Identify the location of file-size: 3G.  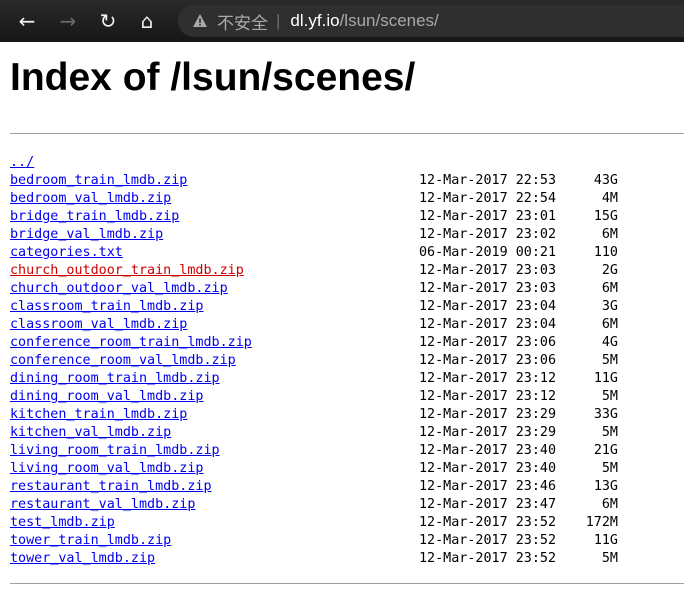
(609, 306).